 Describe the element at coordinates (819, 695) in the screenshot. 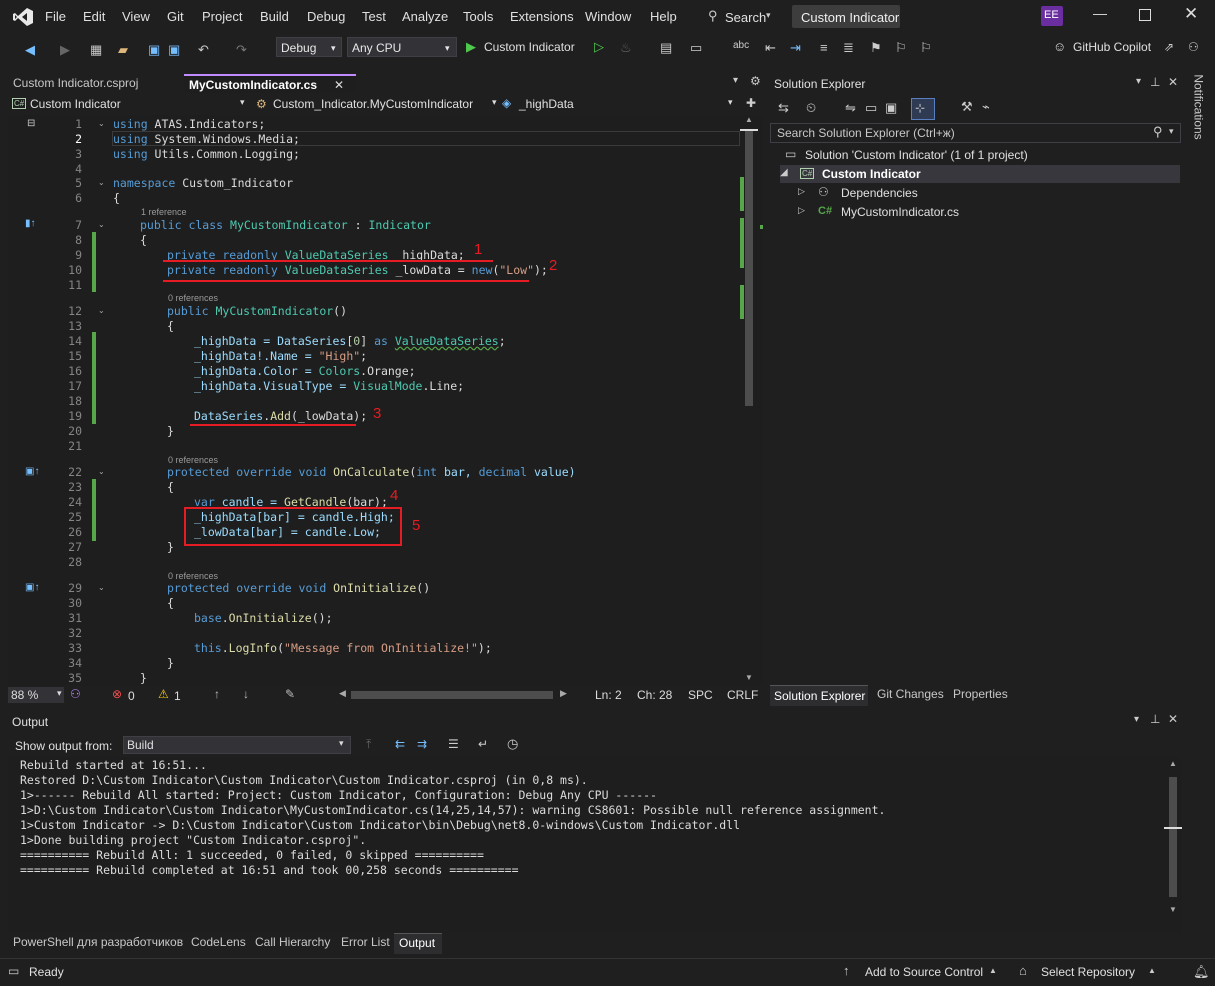

I see `tab-solution-explorer: Solution Explorer` at that location.